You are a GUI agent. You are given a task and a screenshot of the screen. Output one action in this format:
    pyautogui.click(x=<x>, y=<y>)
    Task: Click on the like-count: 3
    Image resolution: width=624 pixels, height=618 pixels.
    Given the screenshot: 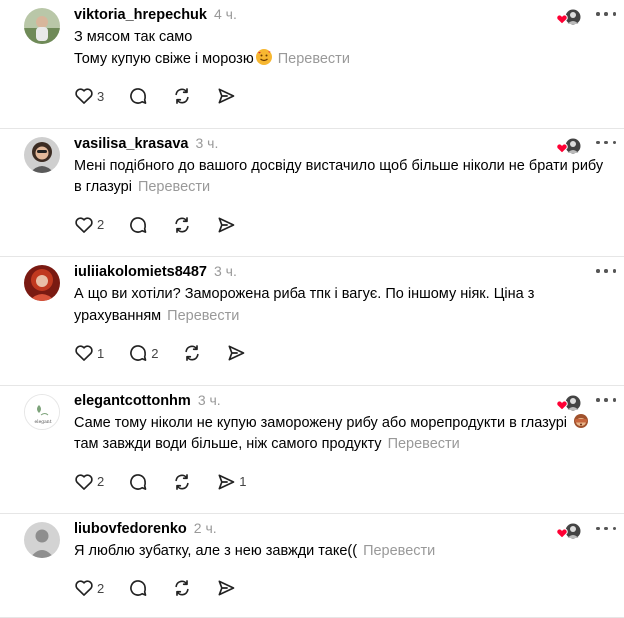 What is the action you would take?
    pyautogui.click(x=101, y=96)
    